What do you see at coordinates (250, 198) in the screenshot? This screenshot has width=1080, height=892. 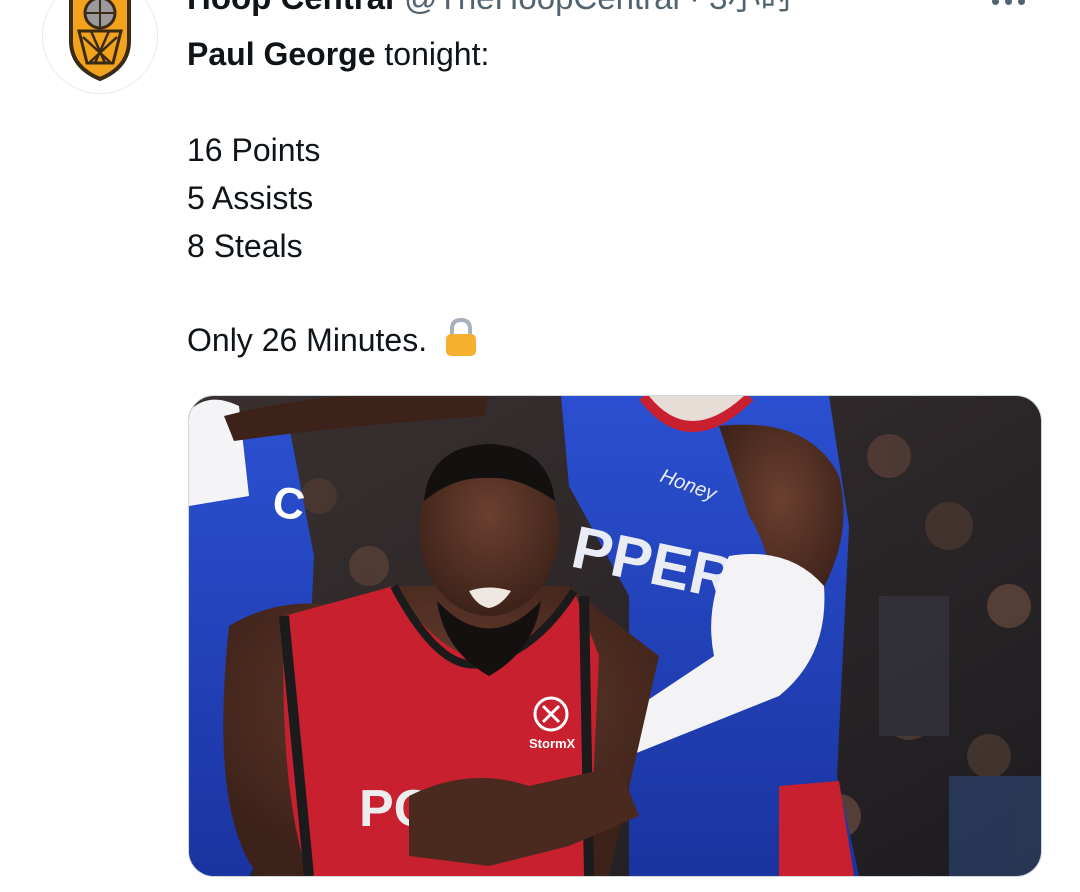 I see `stat-assists: 5 Assists` at bounding box center [250, 198].